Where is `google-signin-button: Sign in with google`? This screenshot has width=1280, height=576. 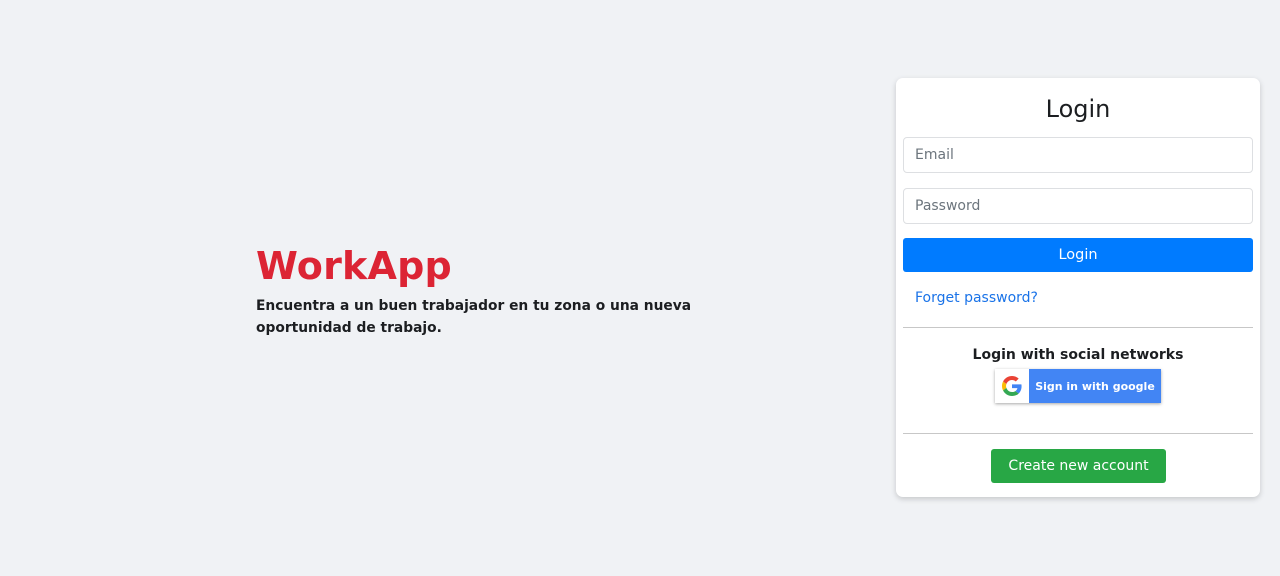 google-signin-button: Sign in with google is located at coordinates (1078, 386).